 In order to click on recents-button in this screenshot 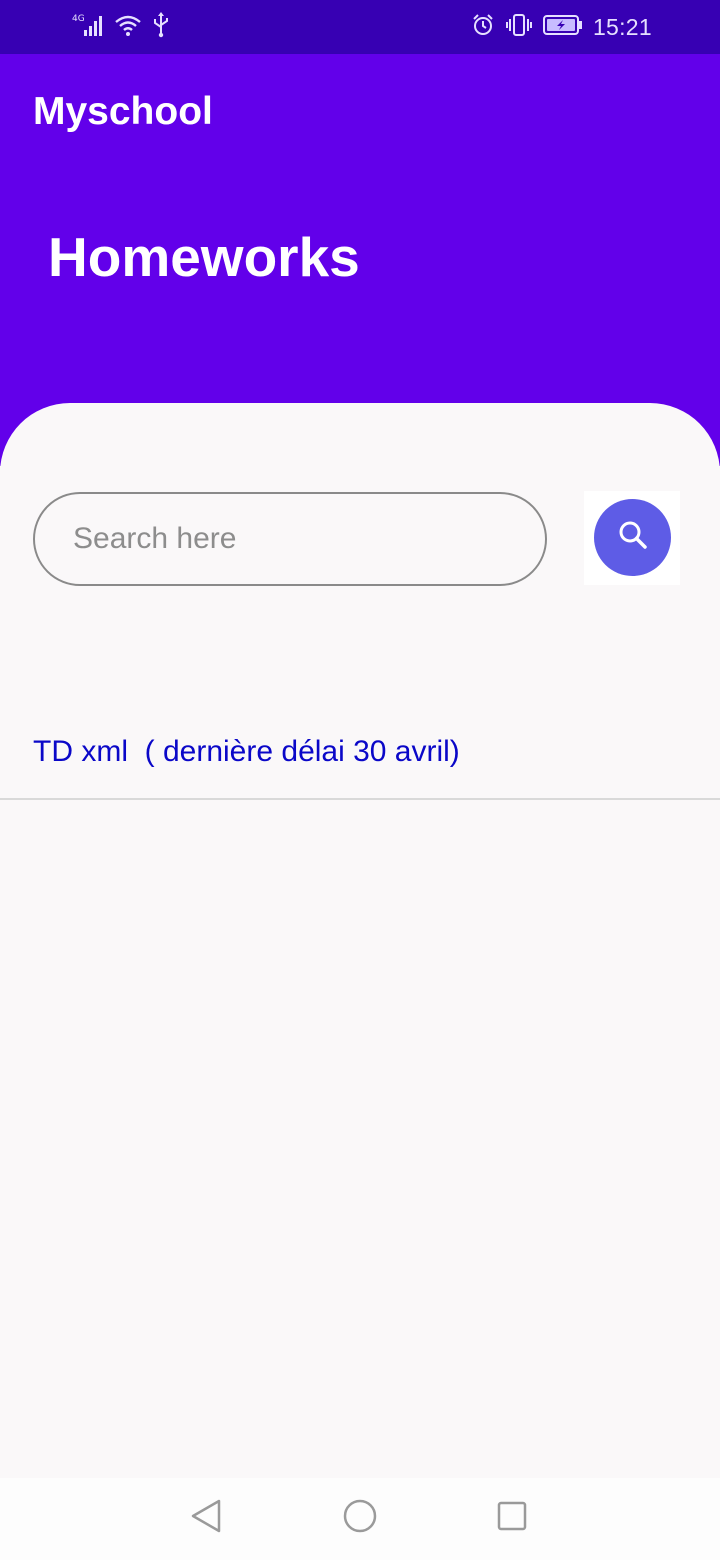, I will do `click(512, 1518)`.